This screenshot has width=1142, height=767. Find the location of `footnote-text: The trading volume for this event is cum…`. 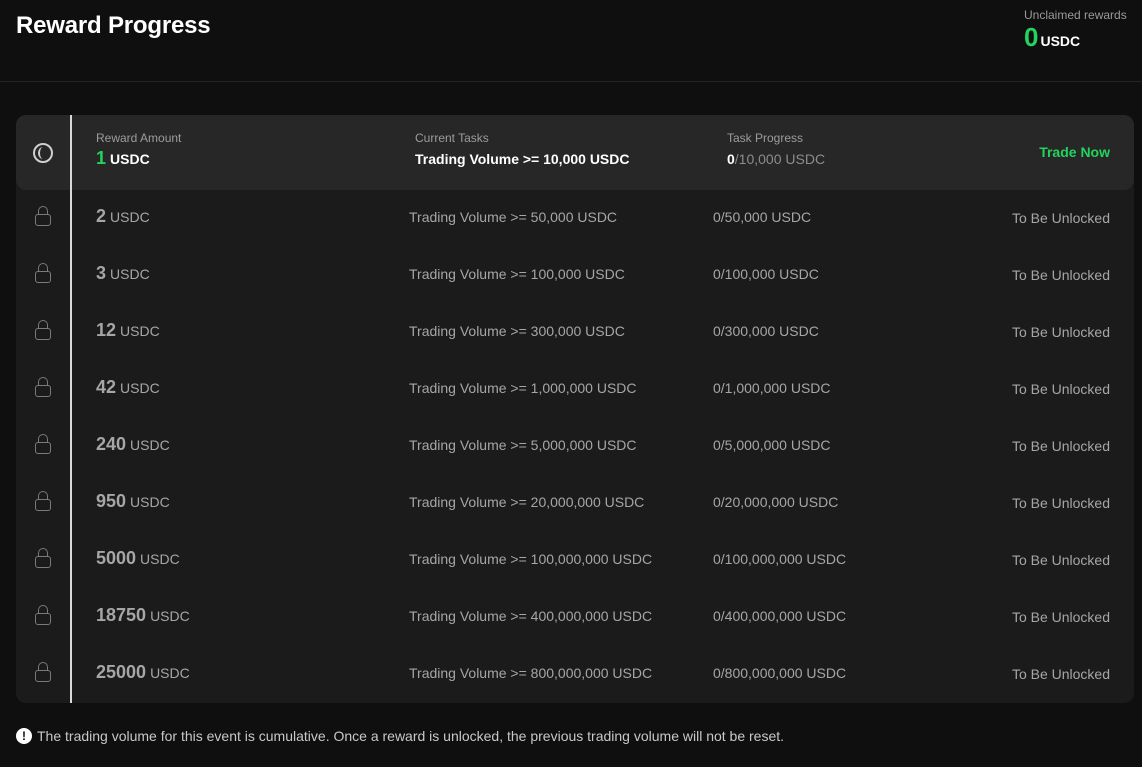

footnote-text: The trading volume for this event is cum… is located at coordinates (411, 736).